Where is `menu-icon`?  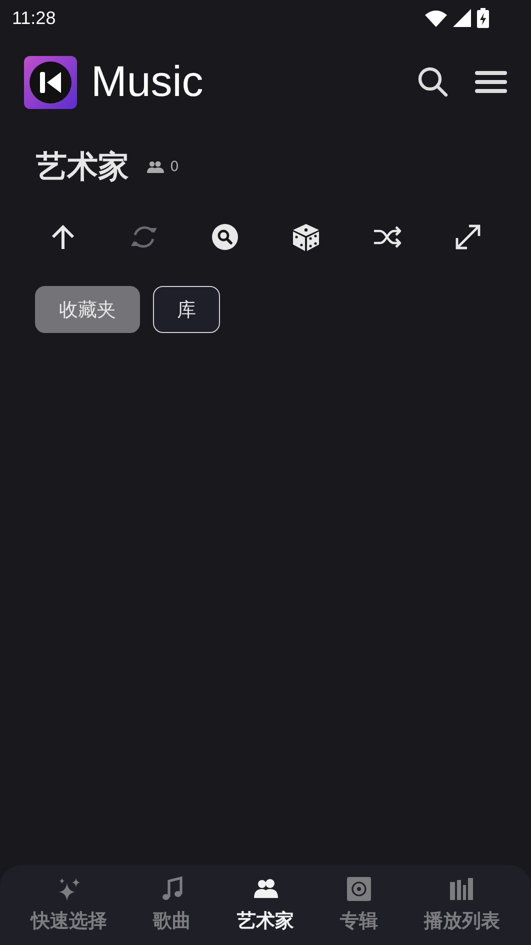 menu-icon is located at coordinates (491, 82).